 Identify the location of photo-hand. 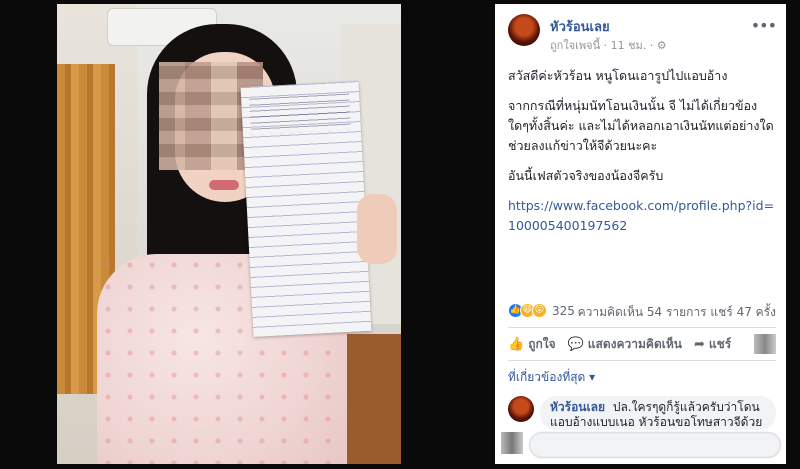
(377, 229).